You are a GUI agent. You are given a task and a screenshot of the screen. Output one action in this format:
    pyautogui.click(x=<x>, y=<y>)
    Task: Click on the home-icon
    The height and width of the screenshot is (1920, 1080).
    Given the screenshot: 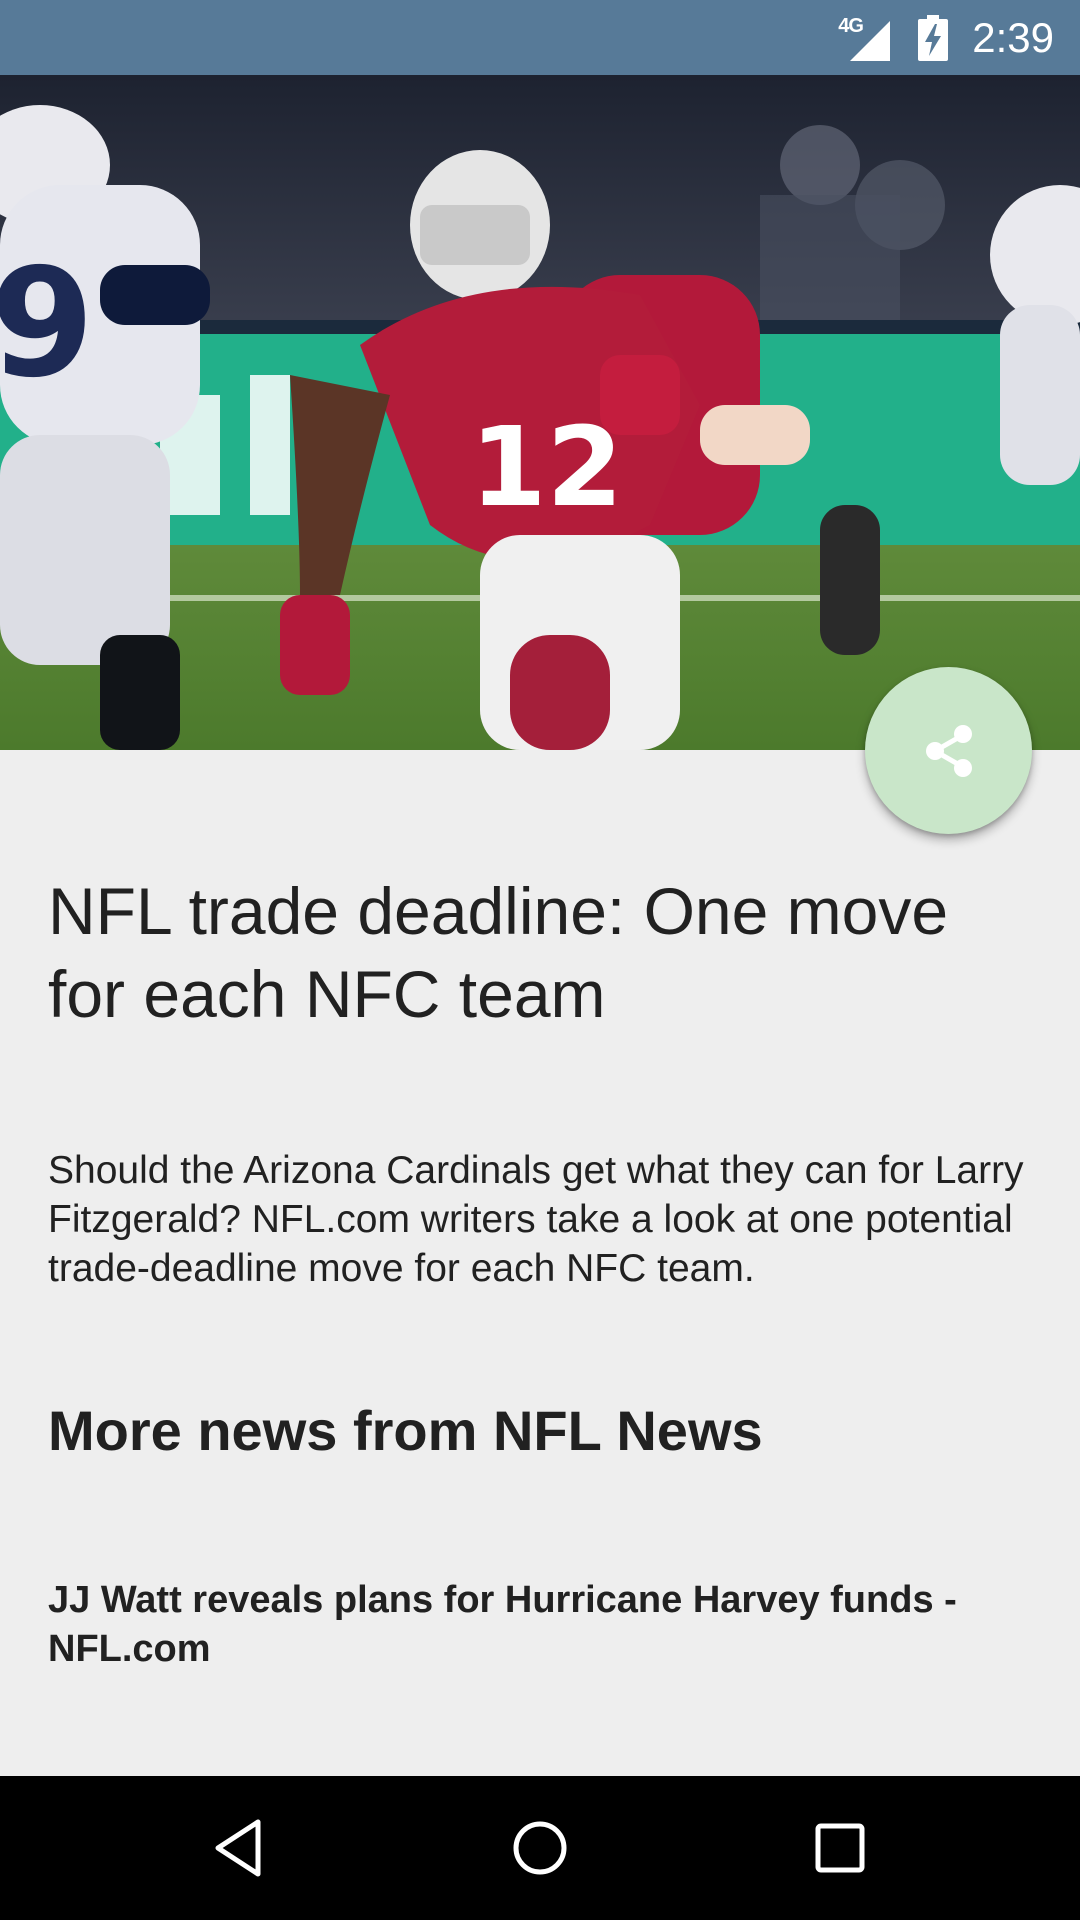 What is the action you would take?
    pyautogui.click(x=540, y=1848)
    